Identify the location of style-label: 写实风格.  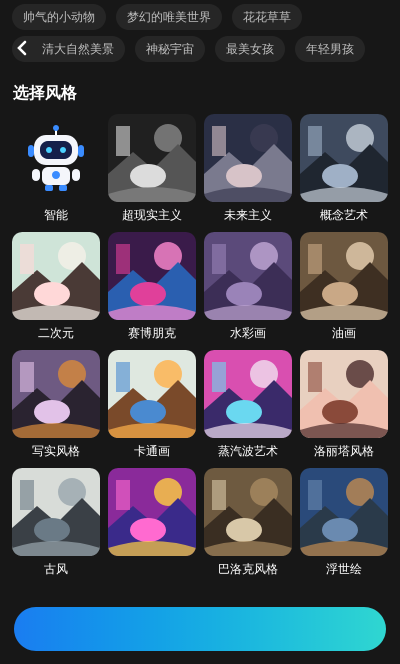
(56, 451).